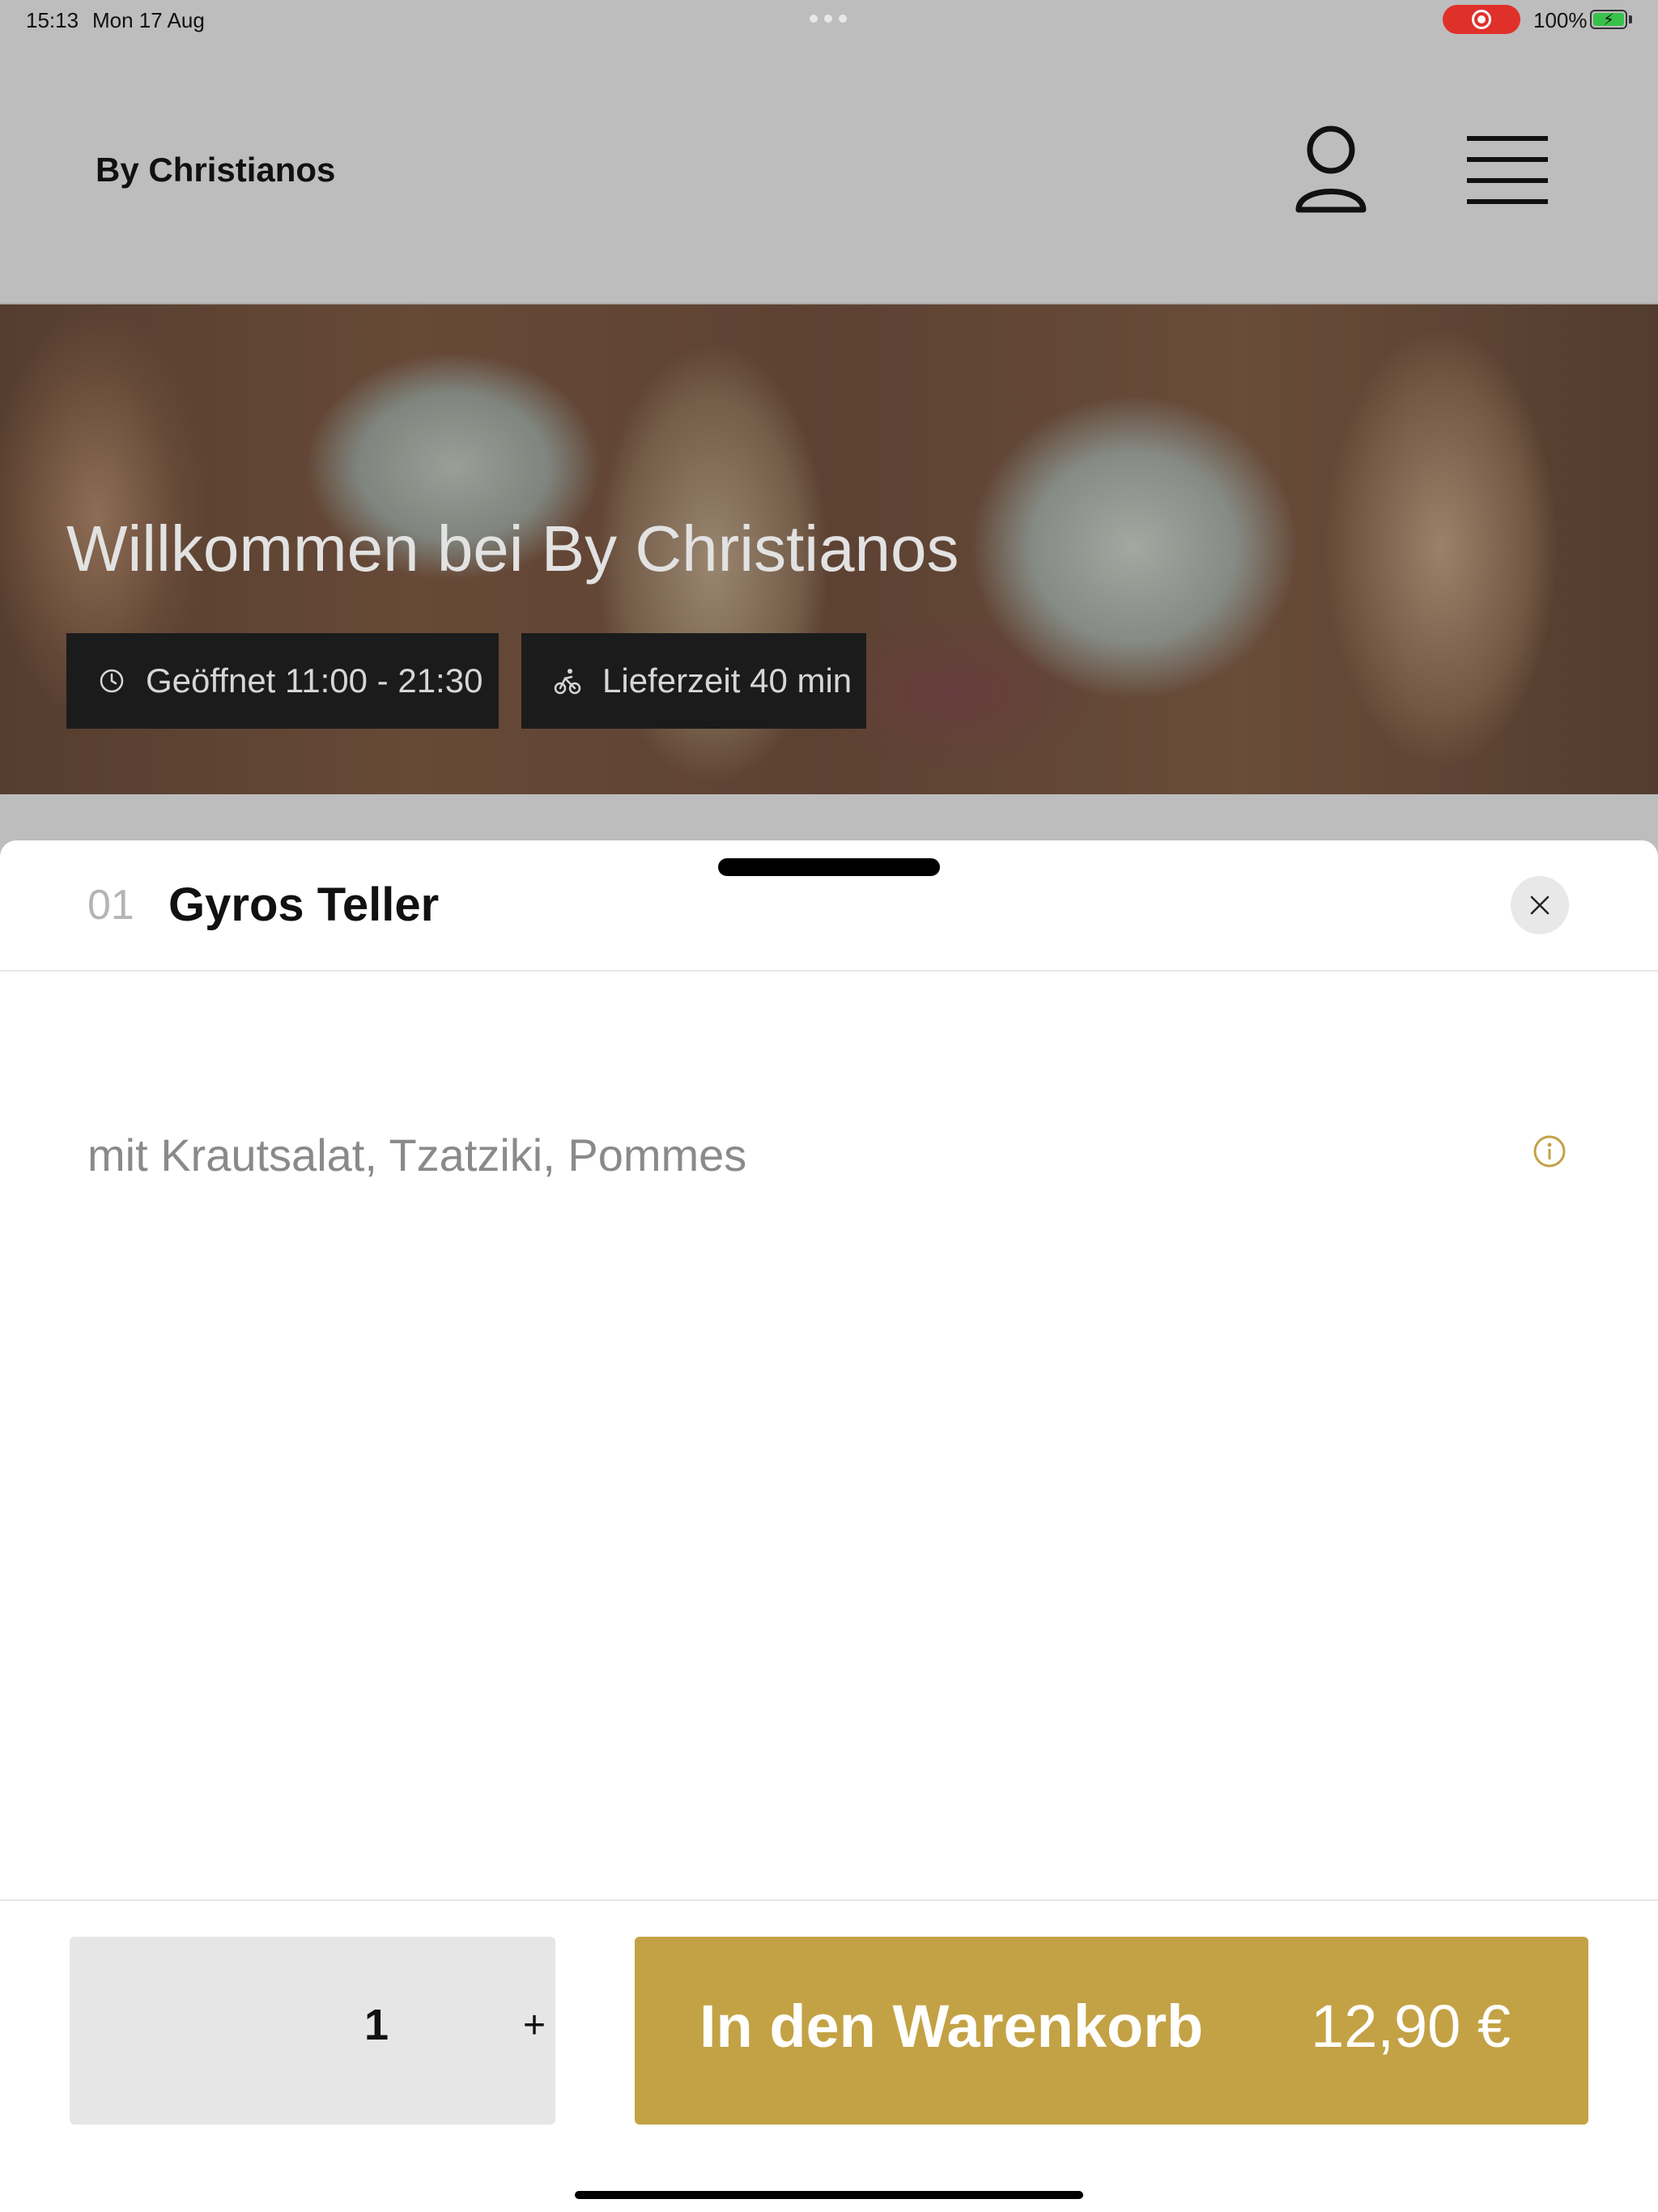 The image size is (1658, 2212). What do you see at coordinates (417, 1154) in the screenshot?
I see `item-description: mit Krautsalat, Tzatziki, Pommes` at bounding box center [417, 1154].